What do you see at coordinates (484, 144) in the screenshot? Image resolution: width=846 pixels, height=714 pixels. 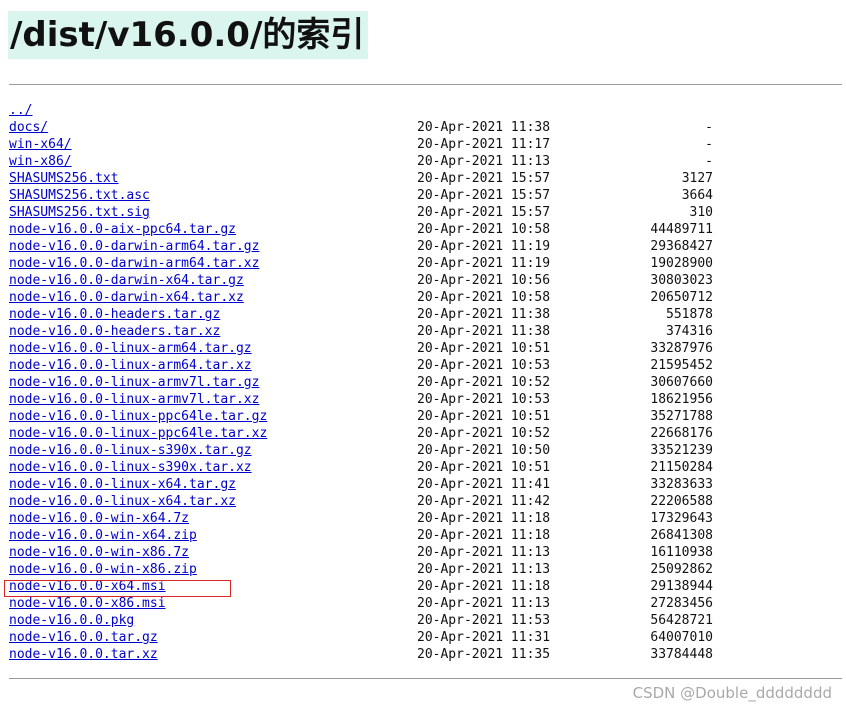 I see `file-date: 20-Apr-2021 11:17` at bounding box center [484, 144].